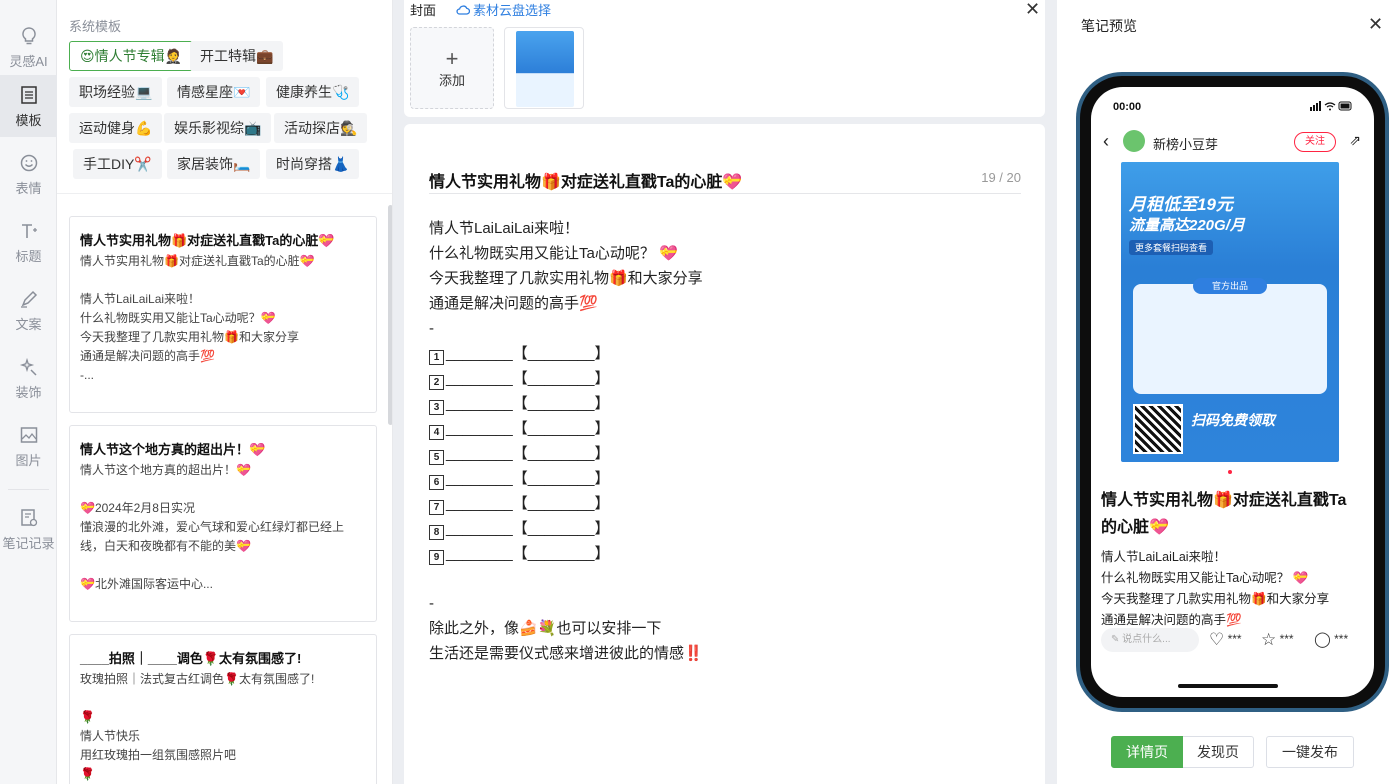  I want to click on status-icons, so click(1332, 107).